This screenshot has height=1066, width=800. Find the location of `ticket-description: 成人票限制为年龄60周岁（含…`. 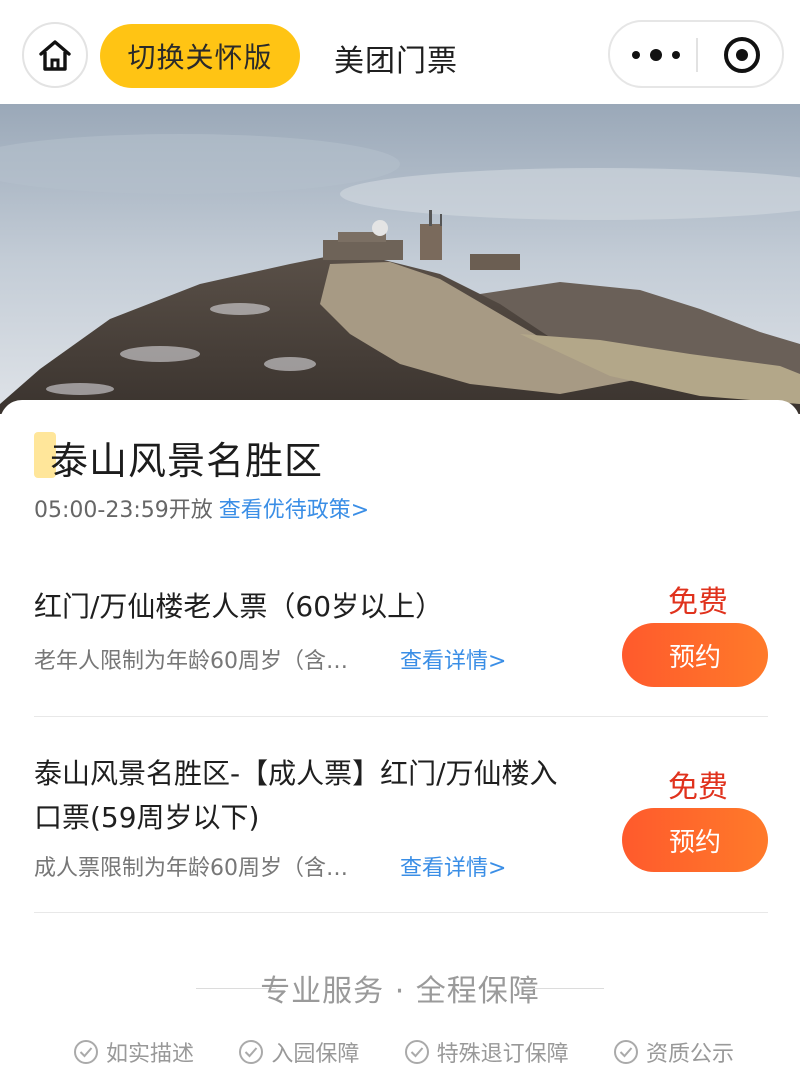

ticket-description: 成人票限制为年龄60周岁（含… is located at coordinates (191, 868).